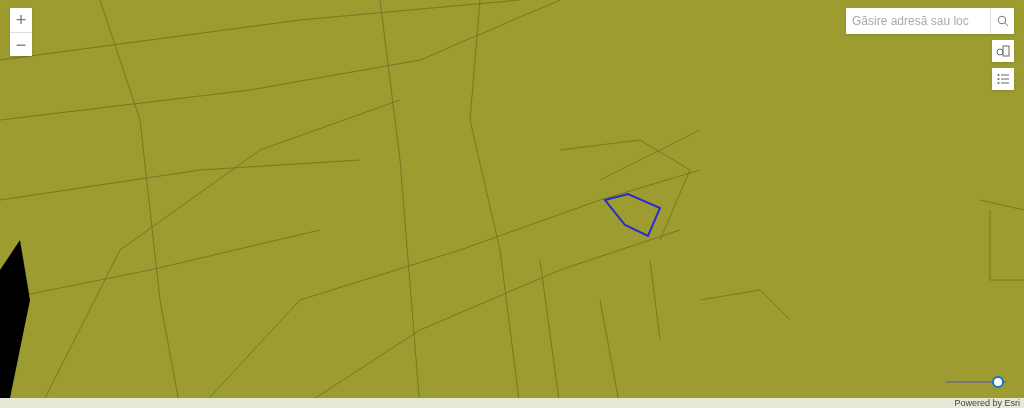 The image size is (1024, 408). I want to click on basemap-button, so click(1003, 51).